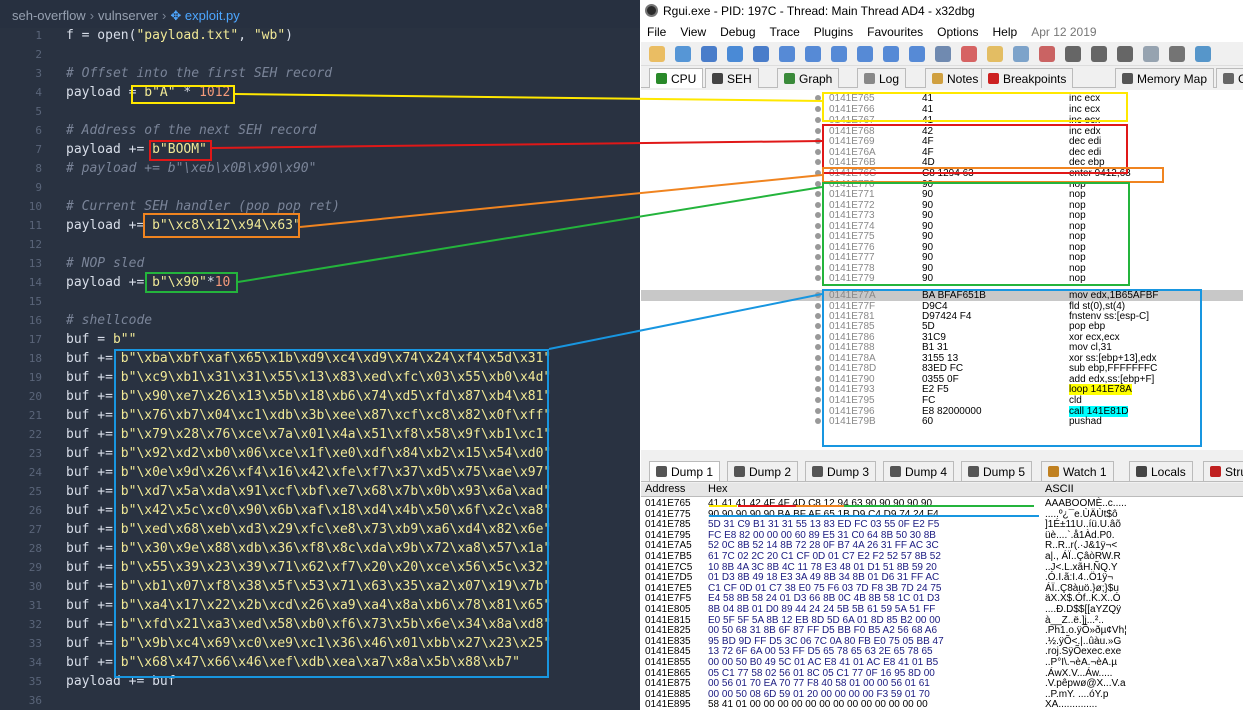  I want to click on code-line: 4 payload = b"A" * 1012, so click(320, 92).